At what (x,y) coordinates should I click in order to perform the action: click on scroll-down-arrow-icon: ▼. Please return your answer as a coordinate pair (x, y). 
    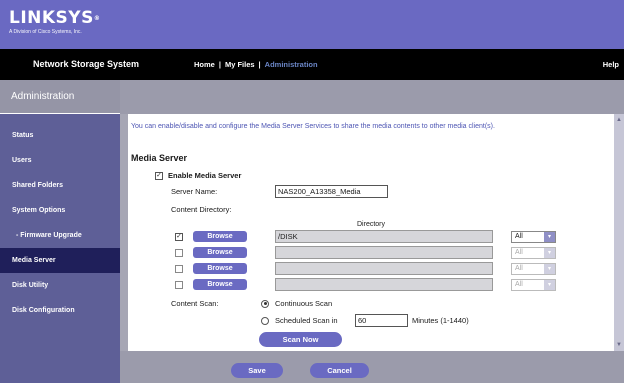
    Looking at the image, I should click on (619, 345).